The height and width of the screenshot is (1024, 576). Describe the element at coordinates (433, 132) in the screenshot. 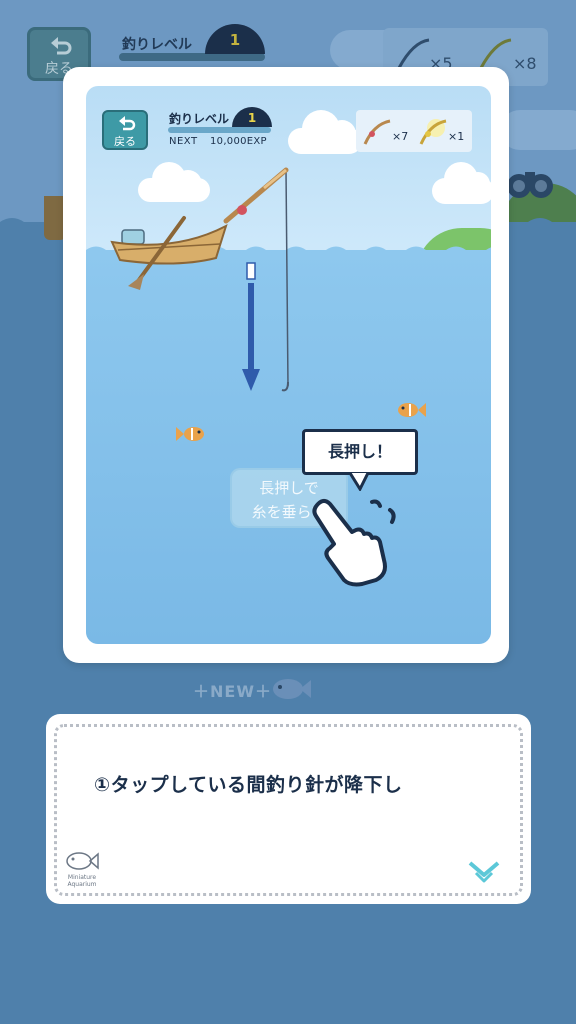

I see `golden-rod-icon` at that location.